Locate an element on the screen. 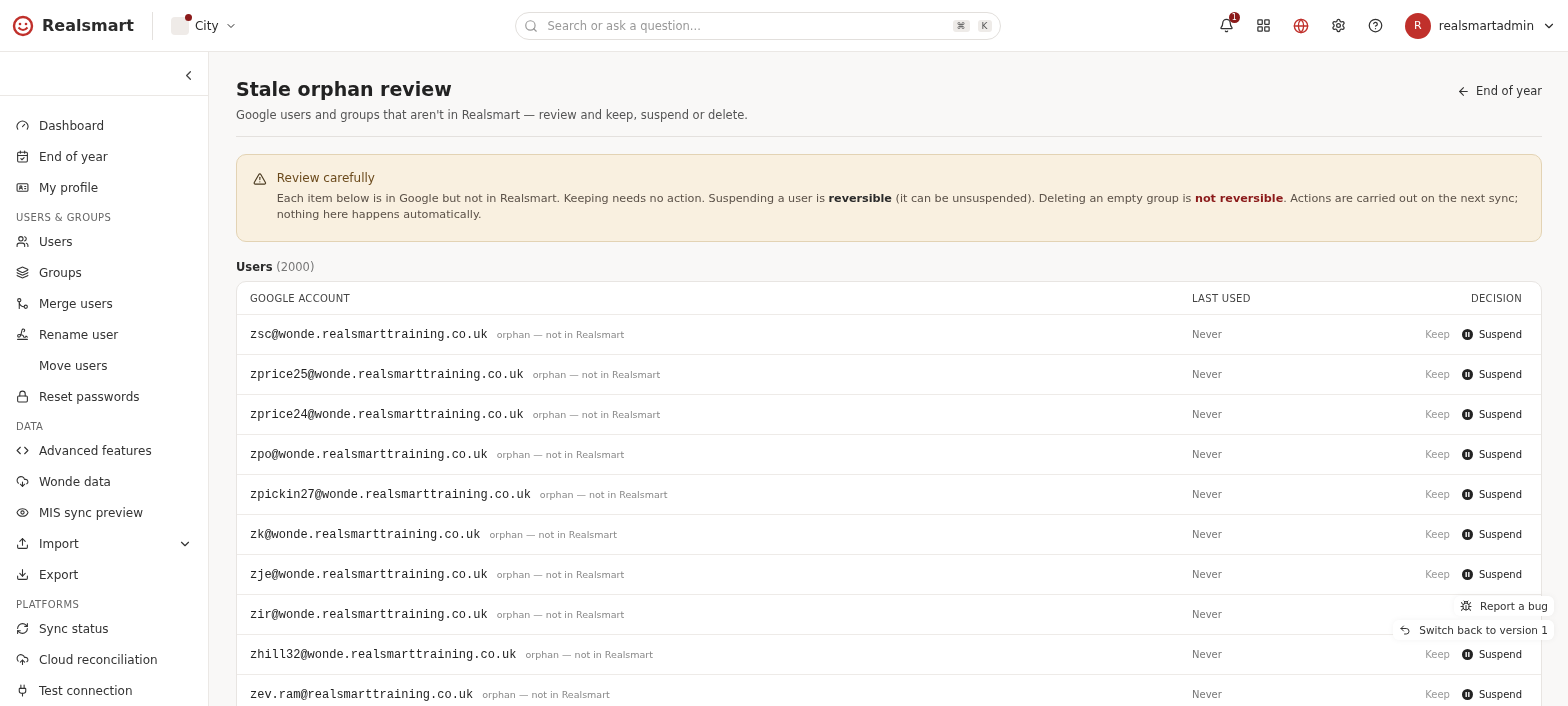 This screenshot has width=1568, height=706. sidebar-item: Test connection is located at coordinates (112, 690).